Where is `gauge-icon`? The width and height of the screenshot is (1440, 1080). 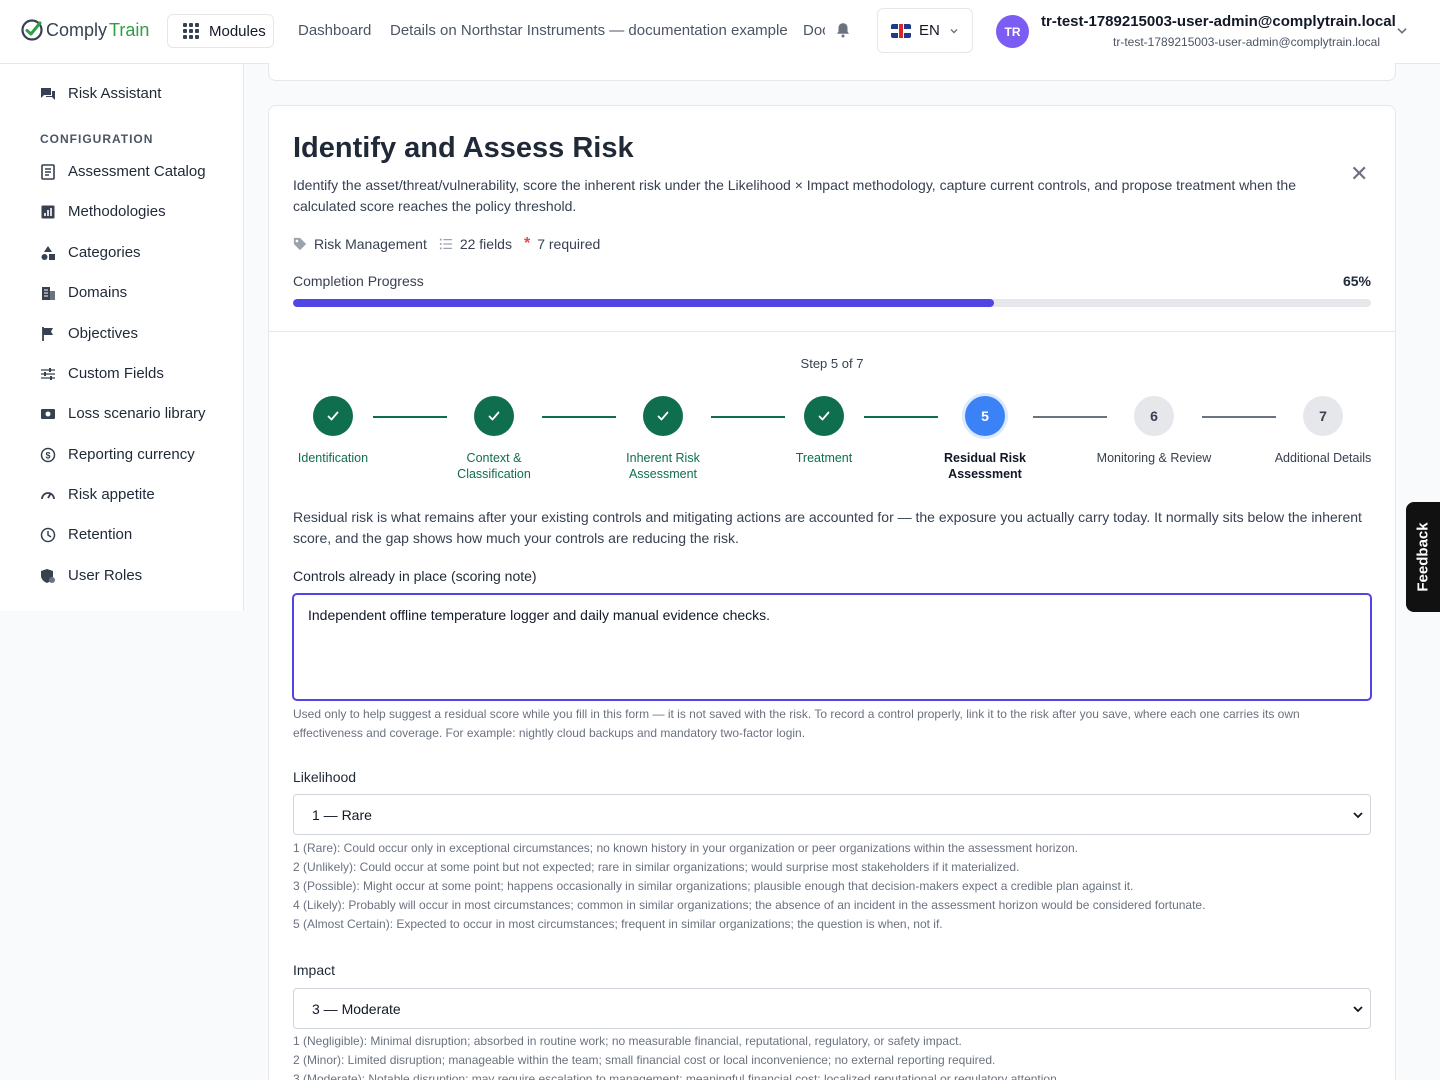 gauge-icon is located at coordinates (48, 495).